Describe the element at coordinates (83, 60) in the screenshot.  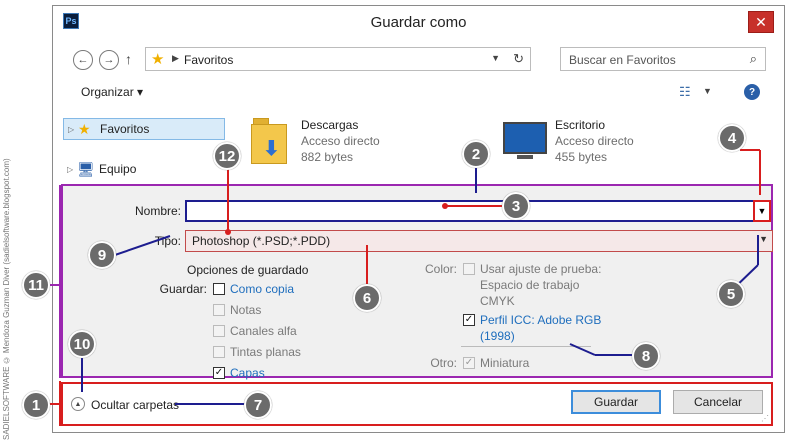
I see `back-arrow-icon: ←` at that location.